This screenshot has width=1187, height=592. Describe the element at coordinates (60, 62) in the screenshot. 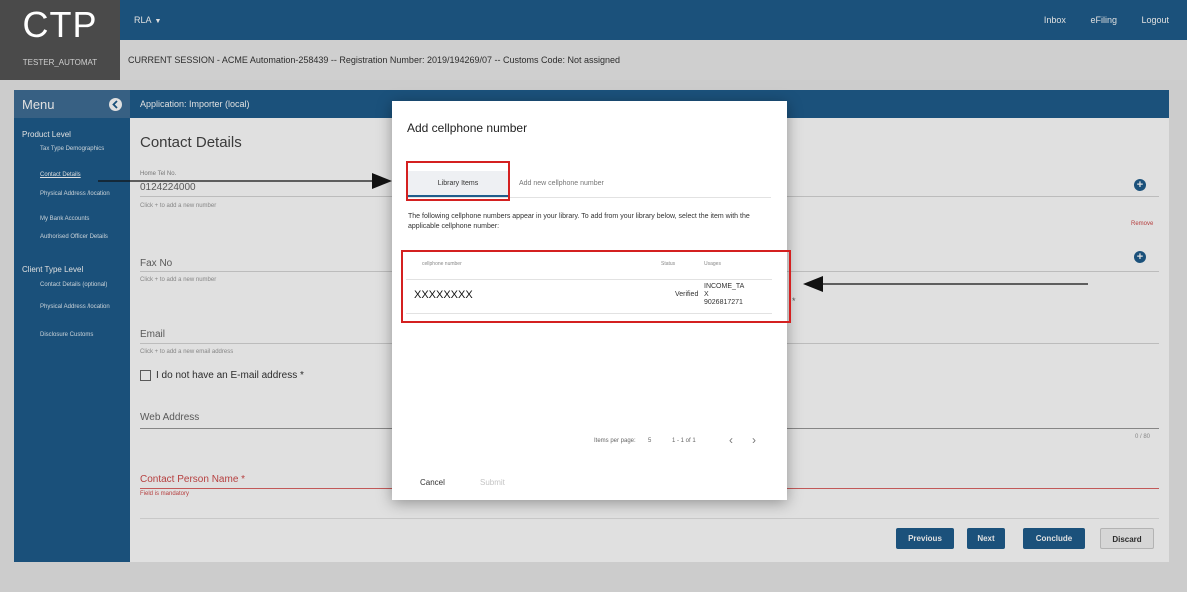

I see `current-user: TESTER_AUTOMAT` at that location.